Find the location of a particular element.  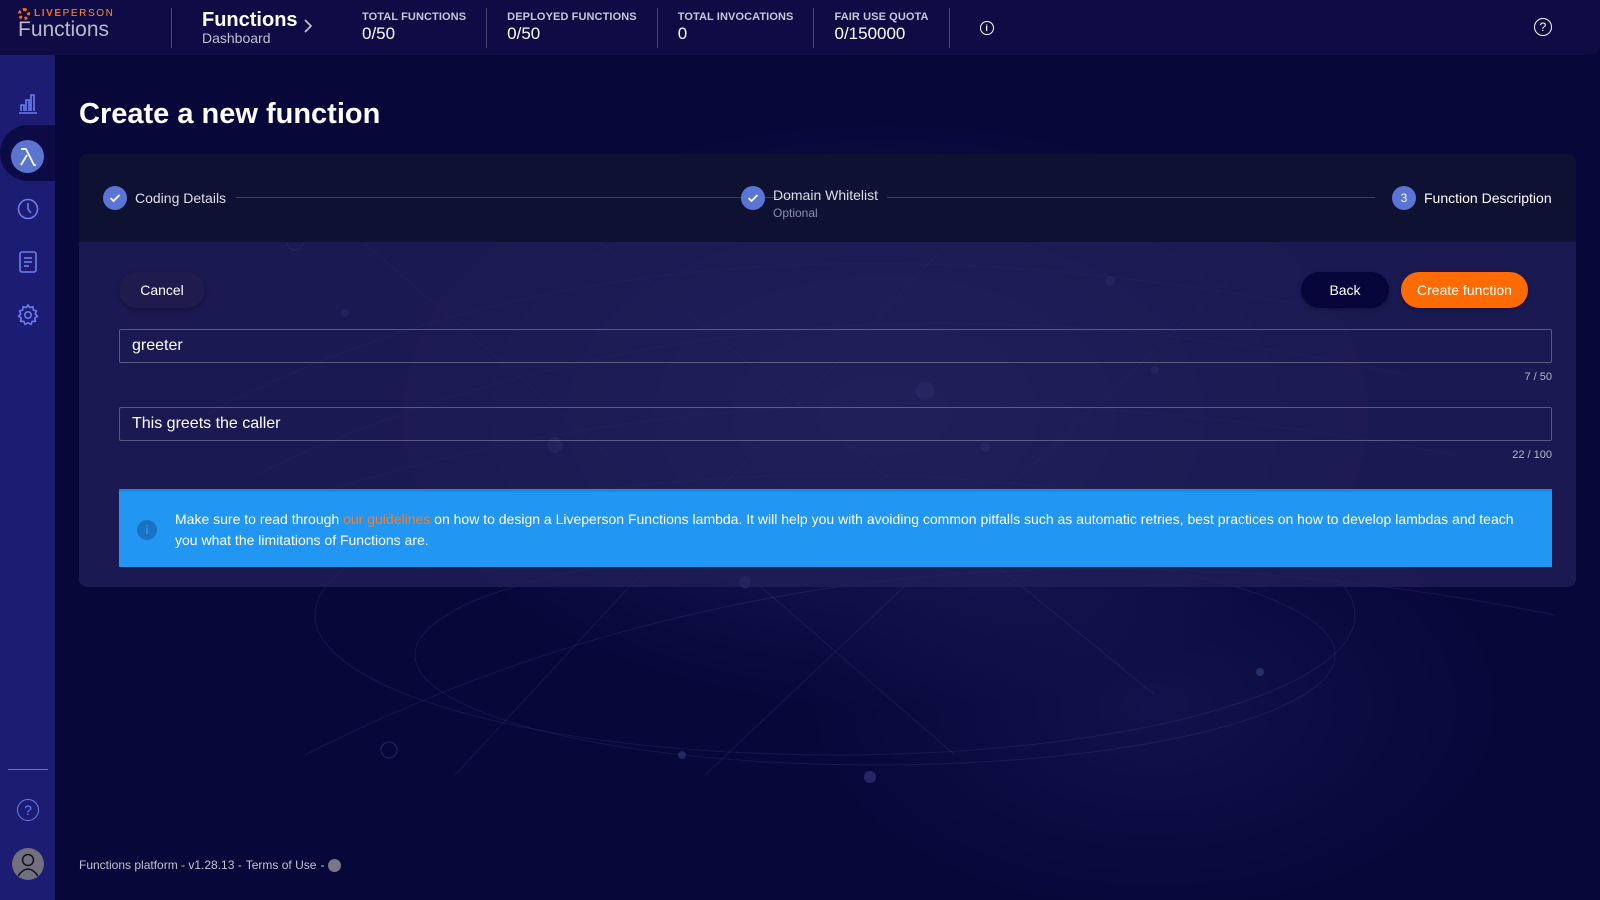

liveperson-logo: LIVE PERSON Functions is located at coordinates (86, 27).